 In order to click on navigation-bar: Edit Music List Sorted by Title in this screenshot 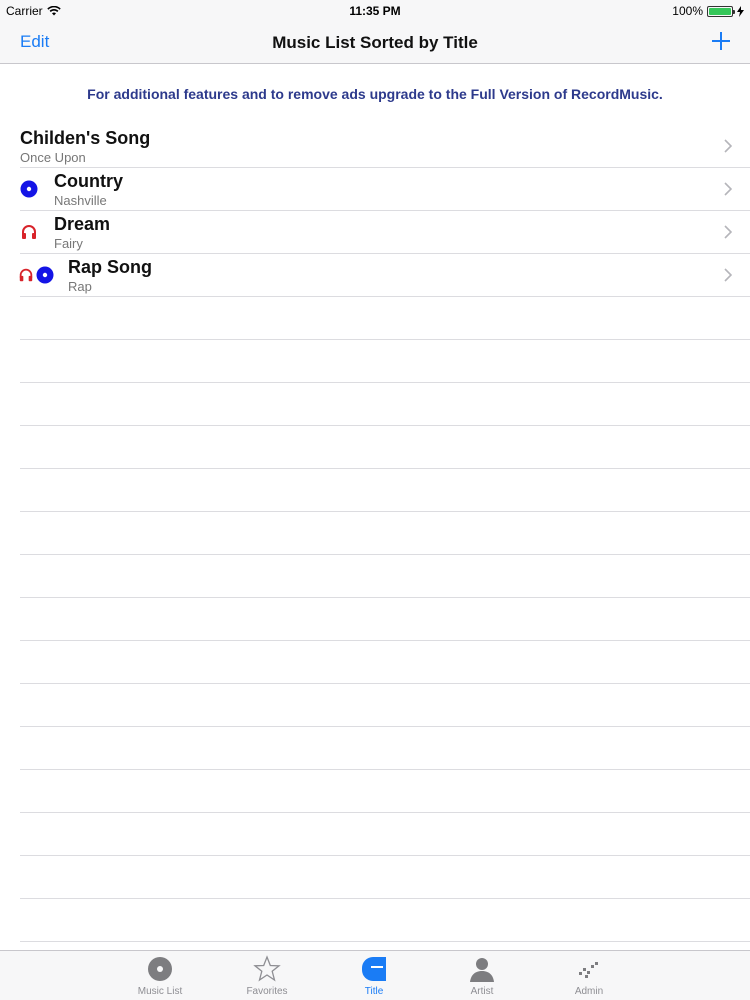, I will do `click(375, 43)`.